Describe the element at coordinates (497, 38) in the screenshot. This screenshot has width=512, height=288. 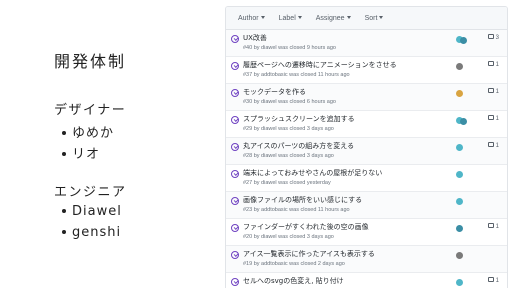
I see `comment-count-value: 3` at that location.